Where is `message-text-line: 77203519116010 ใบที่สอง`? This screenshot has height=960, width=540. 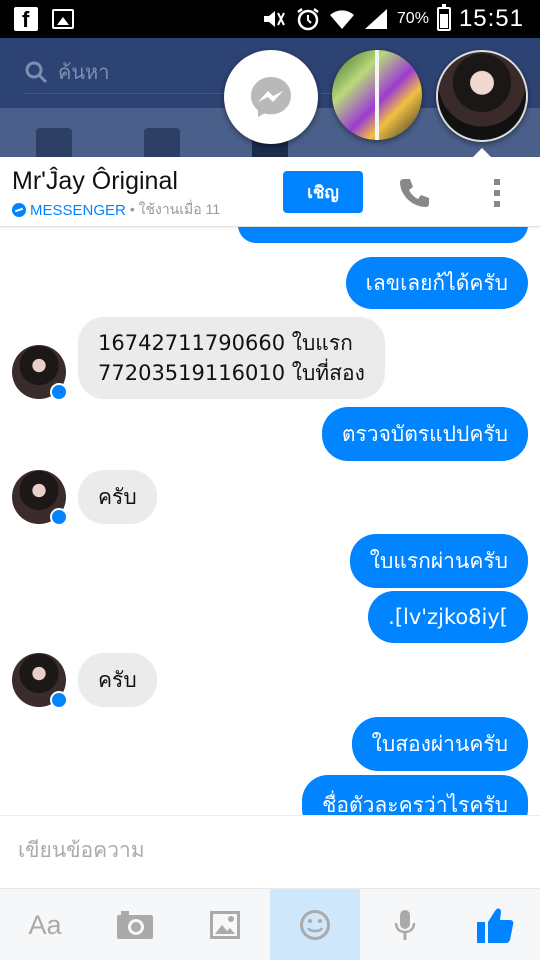
message-text-line: 77203519116010 ใบที่สอง is located at coordinates (231, 373).